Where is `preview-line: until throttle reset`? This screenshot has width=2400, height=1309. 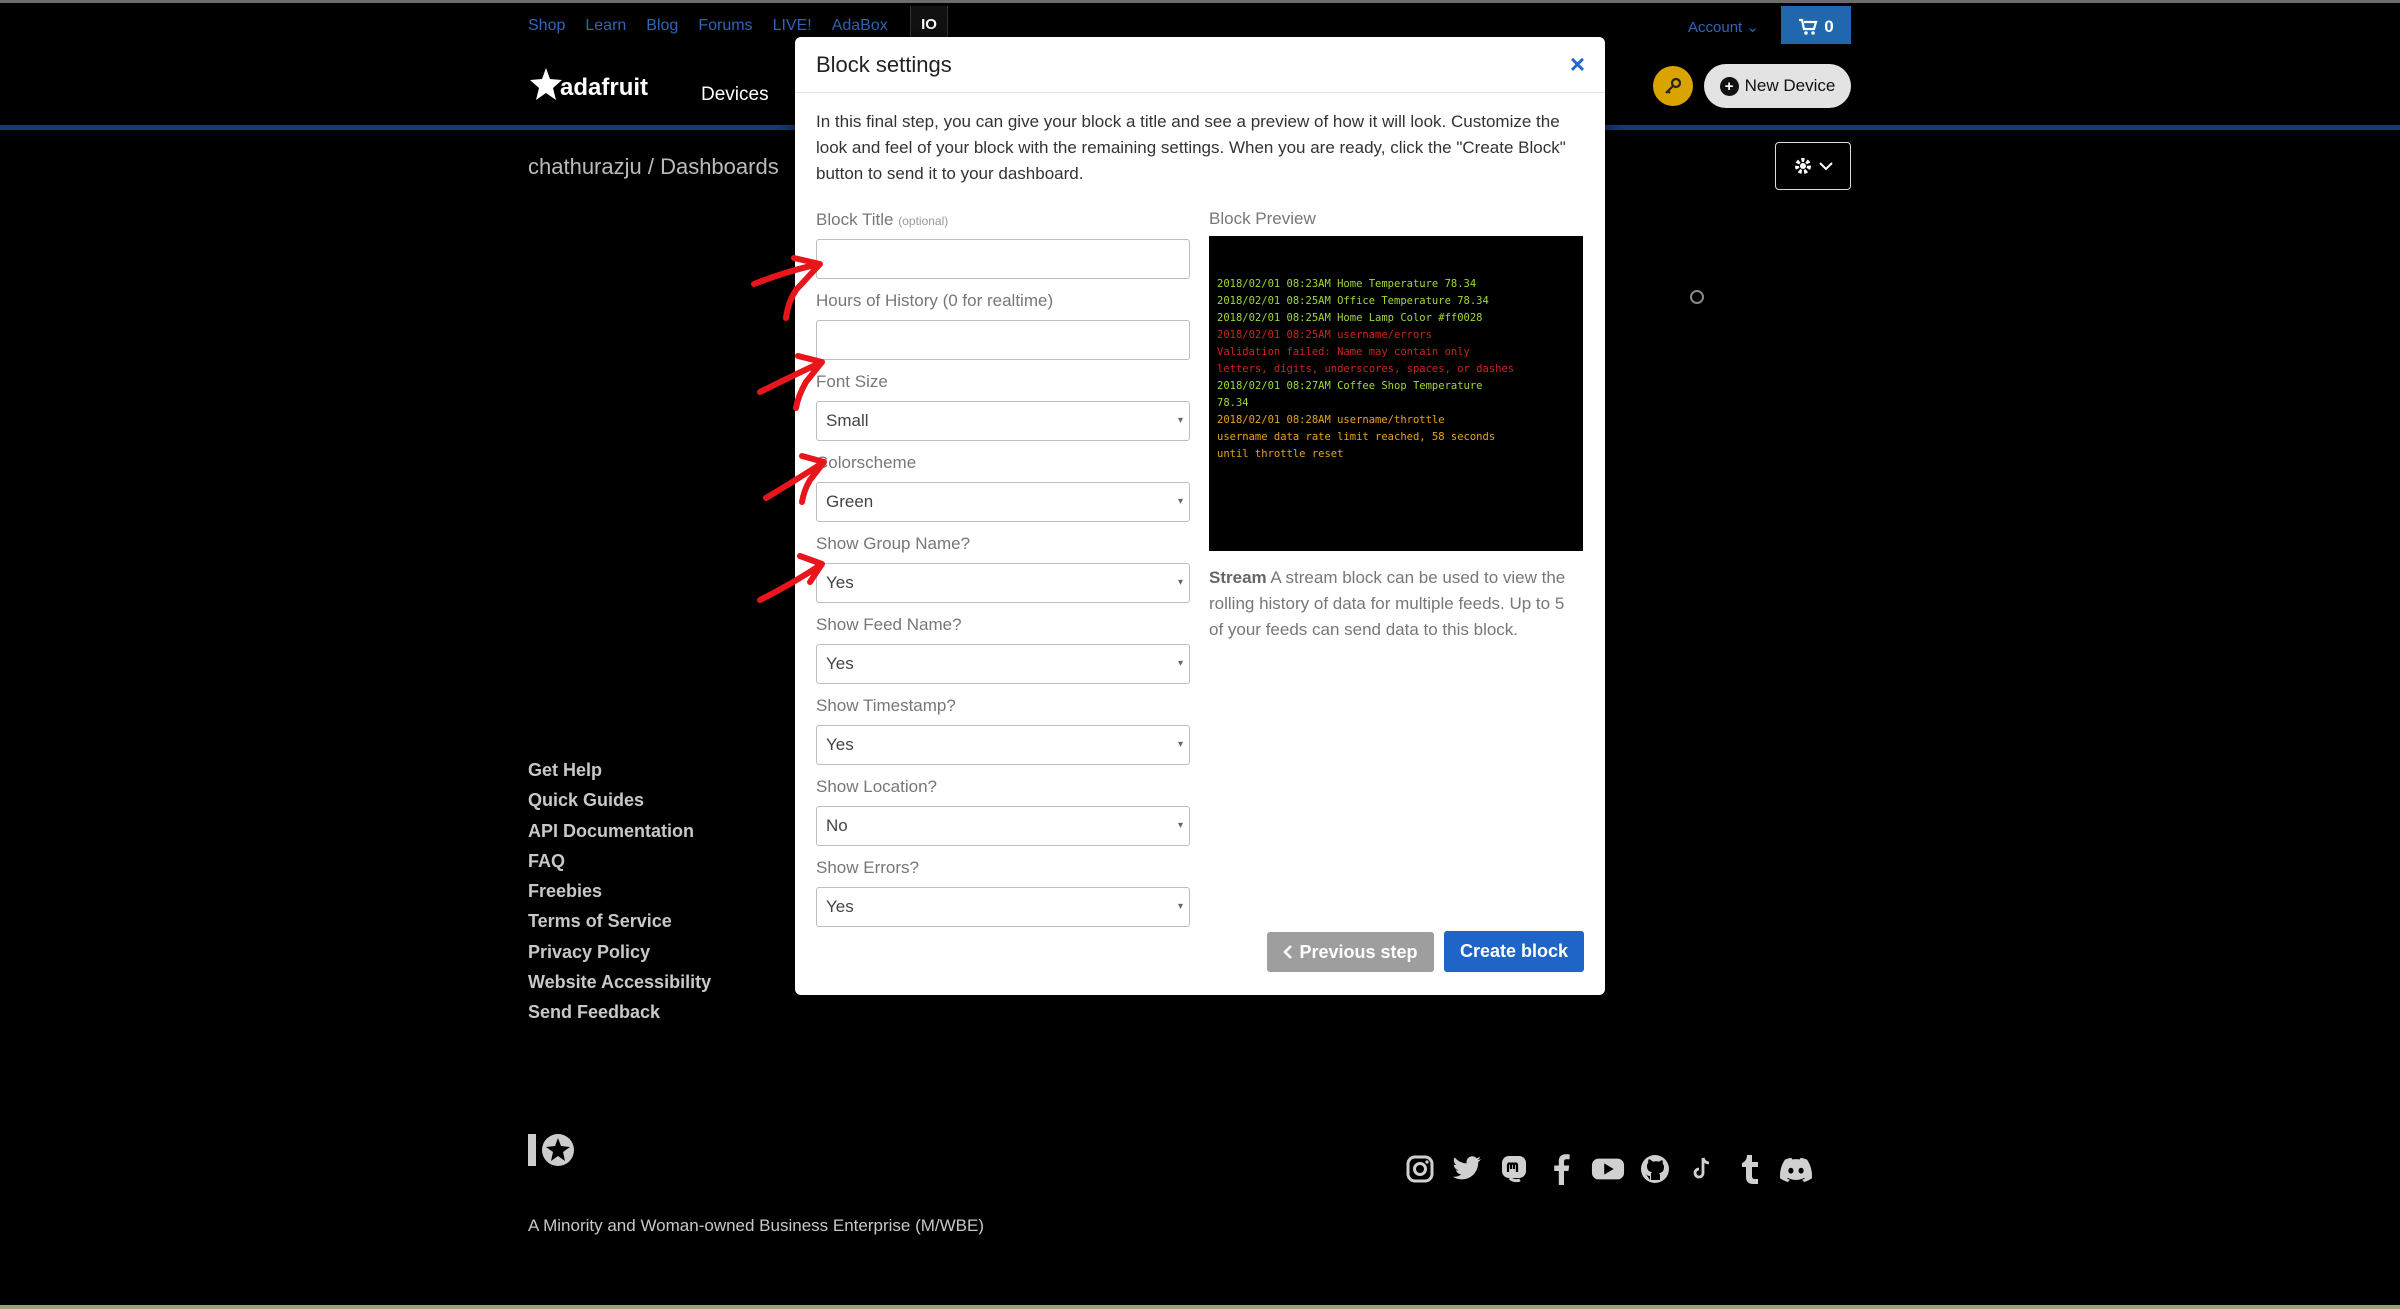 preview-line: until throttle reset is located at coordinates (1280, 454).